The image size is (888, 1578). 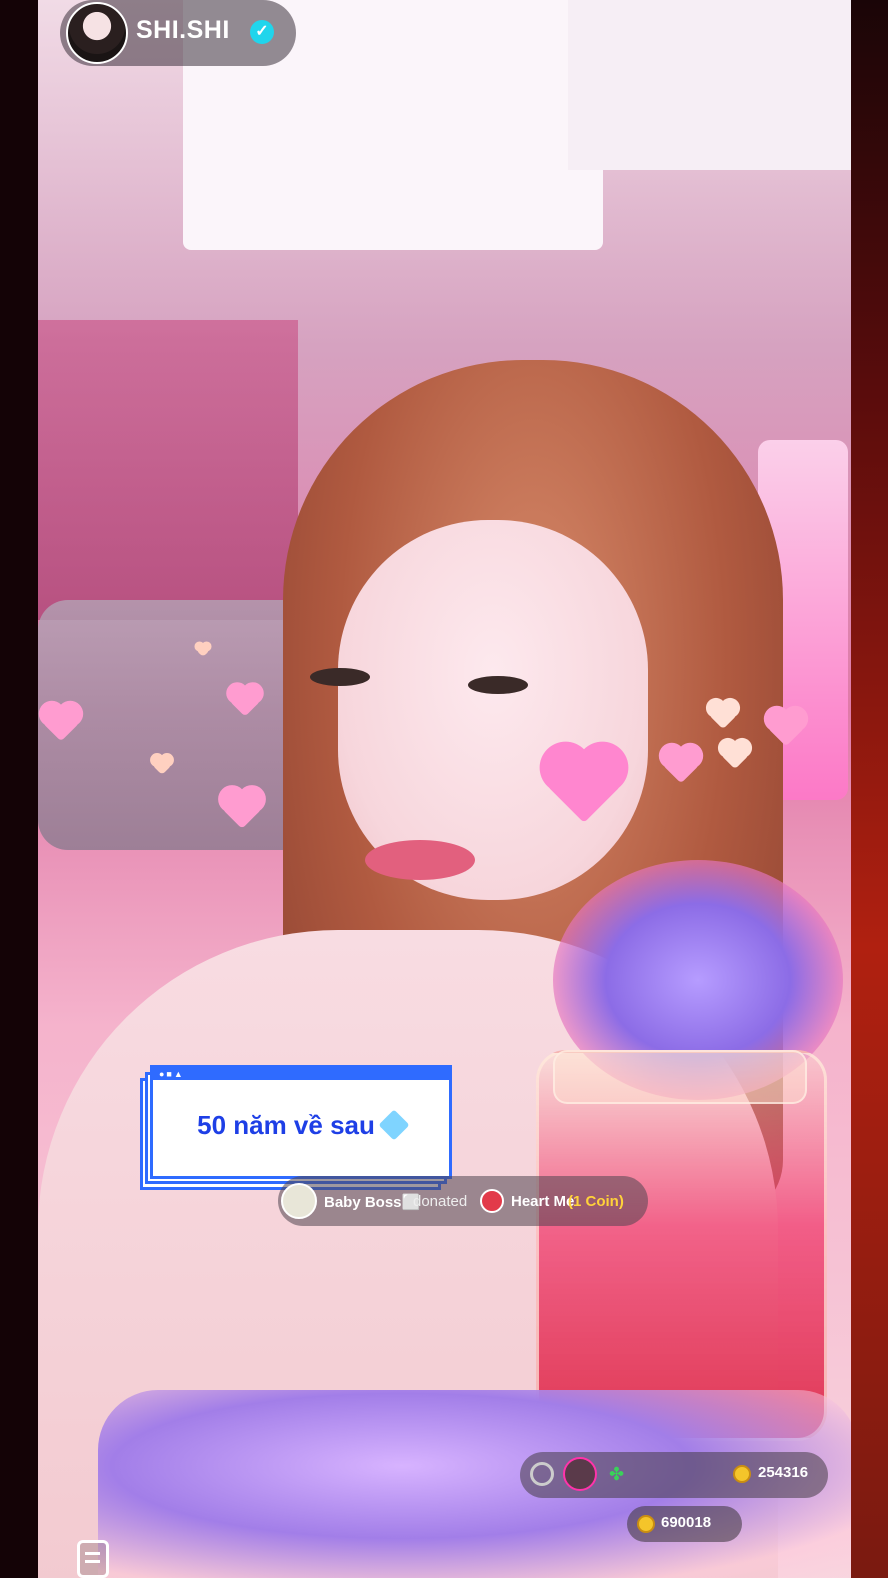 What do you see at coordinates (394, 1125) in the screenshot?
I see `blue-heart-icon` at bounding box center [394, 1125].